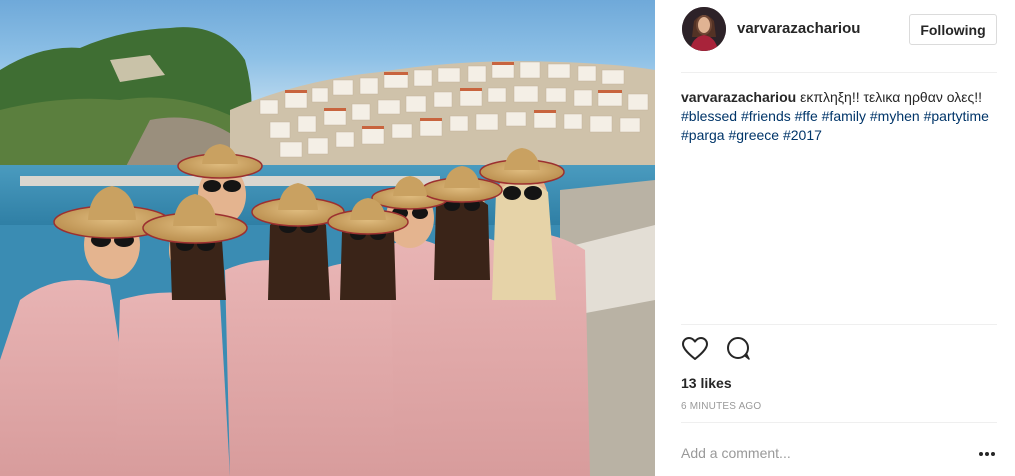  Describe the element at coordinates (695, 349) in the screenshot. I see `heart-icon` at that location.